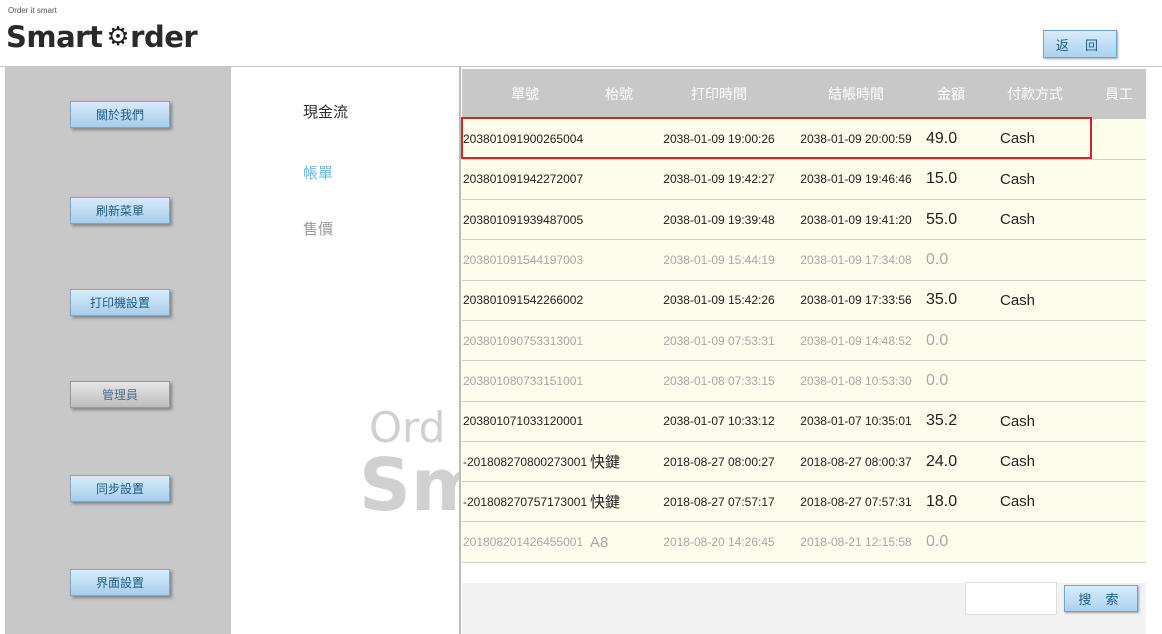 The image size is (1162, 634). What do you see at coordinates (719, 380) in the screenshot?
I see `cell-print-time: 2038-01-08 07:33:15` at bounding box center [719, 380].